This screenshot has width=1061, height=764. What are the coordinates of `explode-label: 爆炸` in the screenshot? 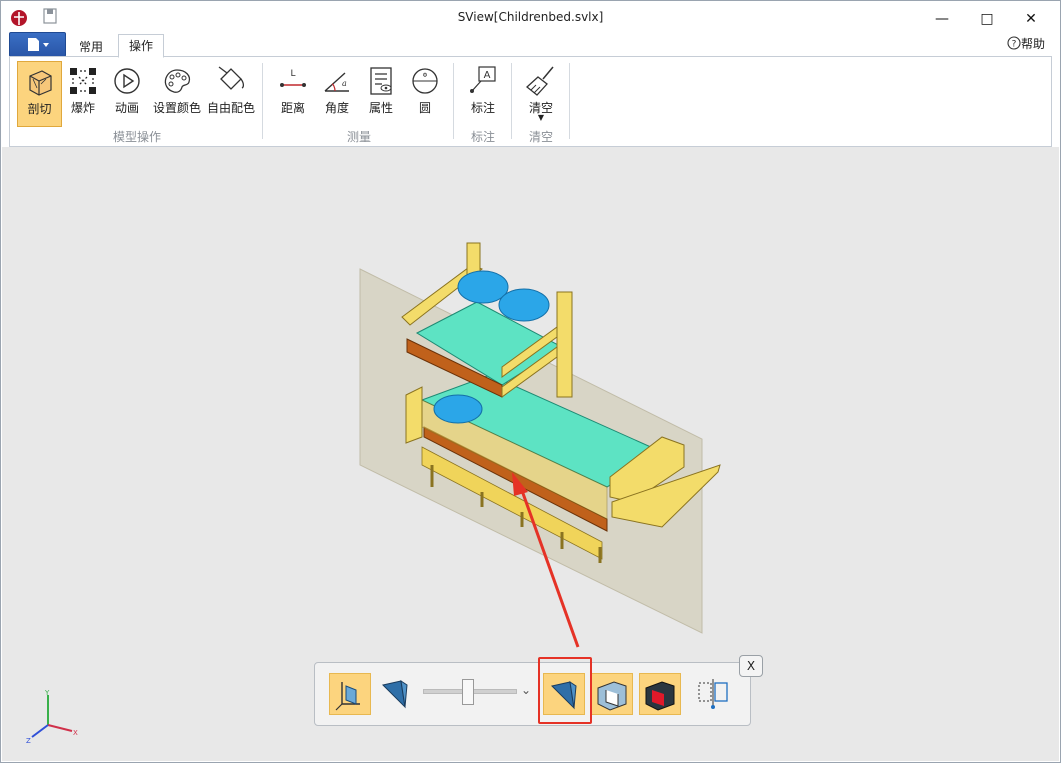 It's located at (82, 108).